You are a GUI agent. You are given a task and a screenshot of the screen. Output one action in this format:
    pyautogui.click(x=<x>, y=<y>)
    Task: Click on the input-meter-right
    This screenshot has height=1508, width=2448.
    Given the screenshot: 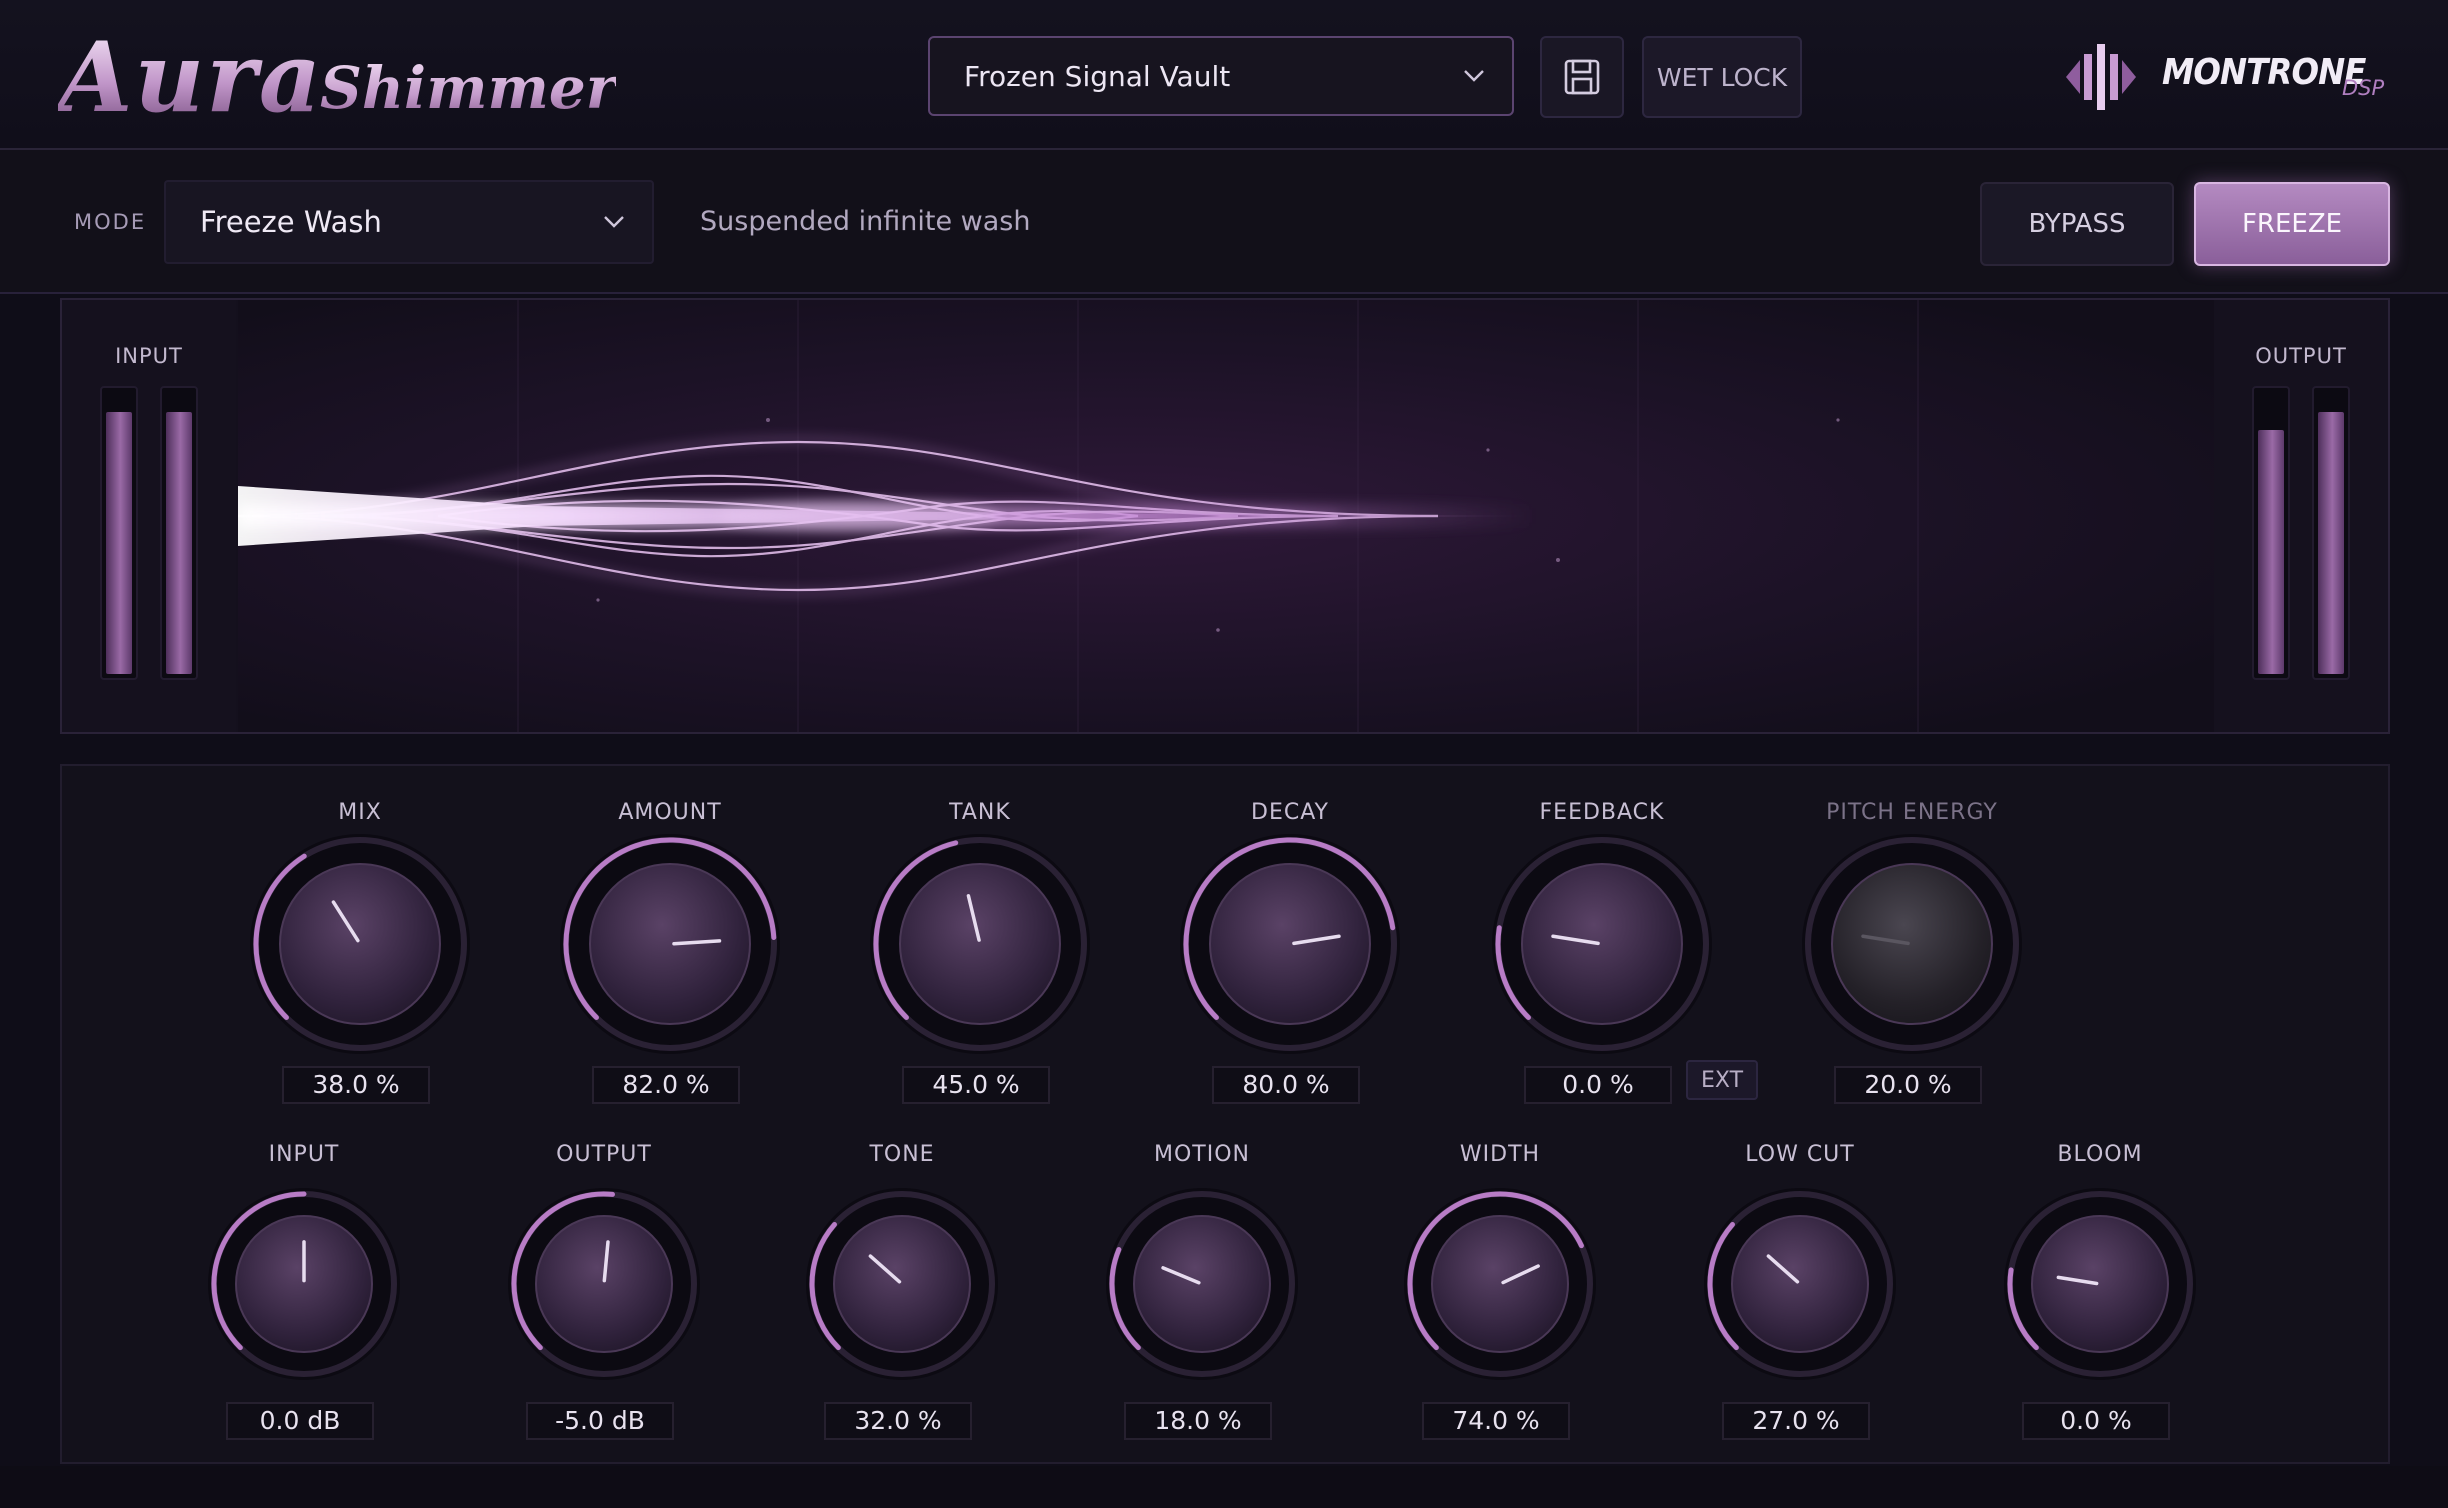 What is the action you would take?
    pyautogui.click(x=179, y=533)
    